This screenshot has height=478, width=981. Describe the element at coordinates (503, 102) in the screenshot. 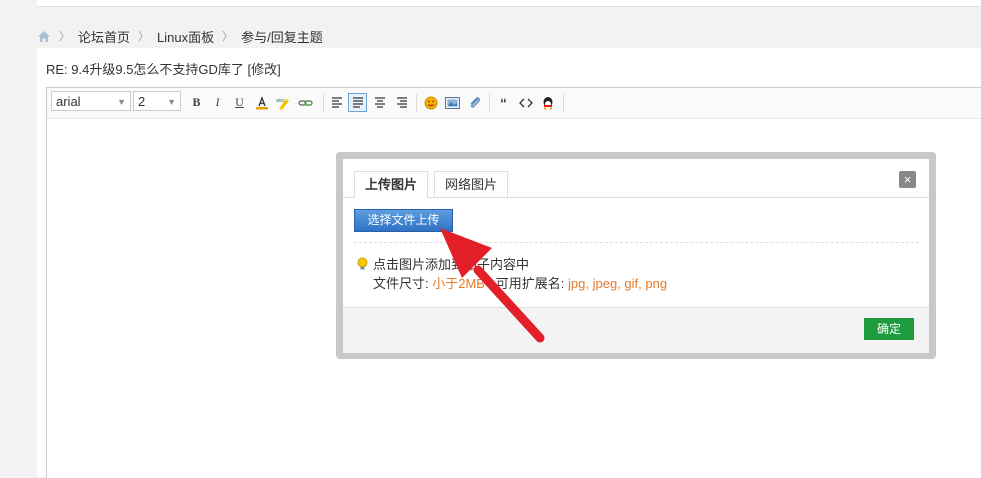

I see `quote-icon: “` at that location.